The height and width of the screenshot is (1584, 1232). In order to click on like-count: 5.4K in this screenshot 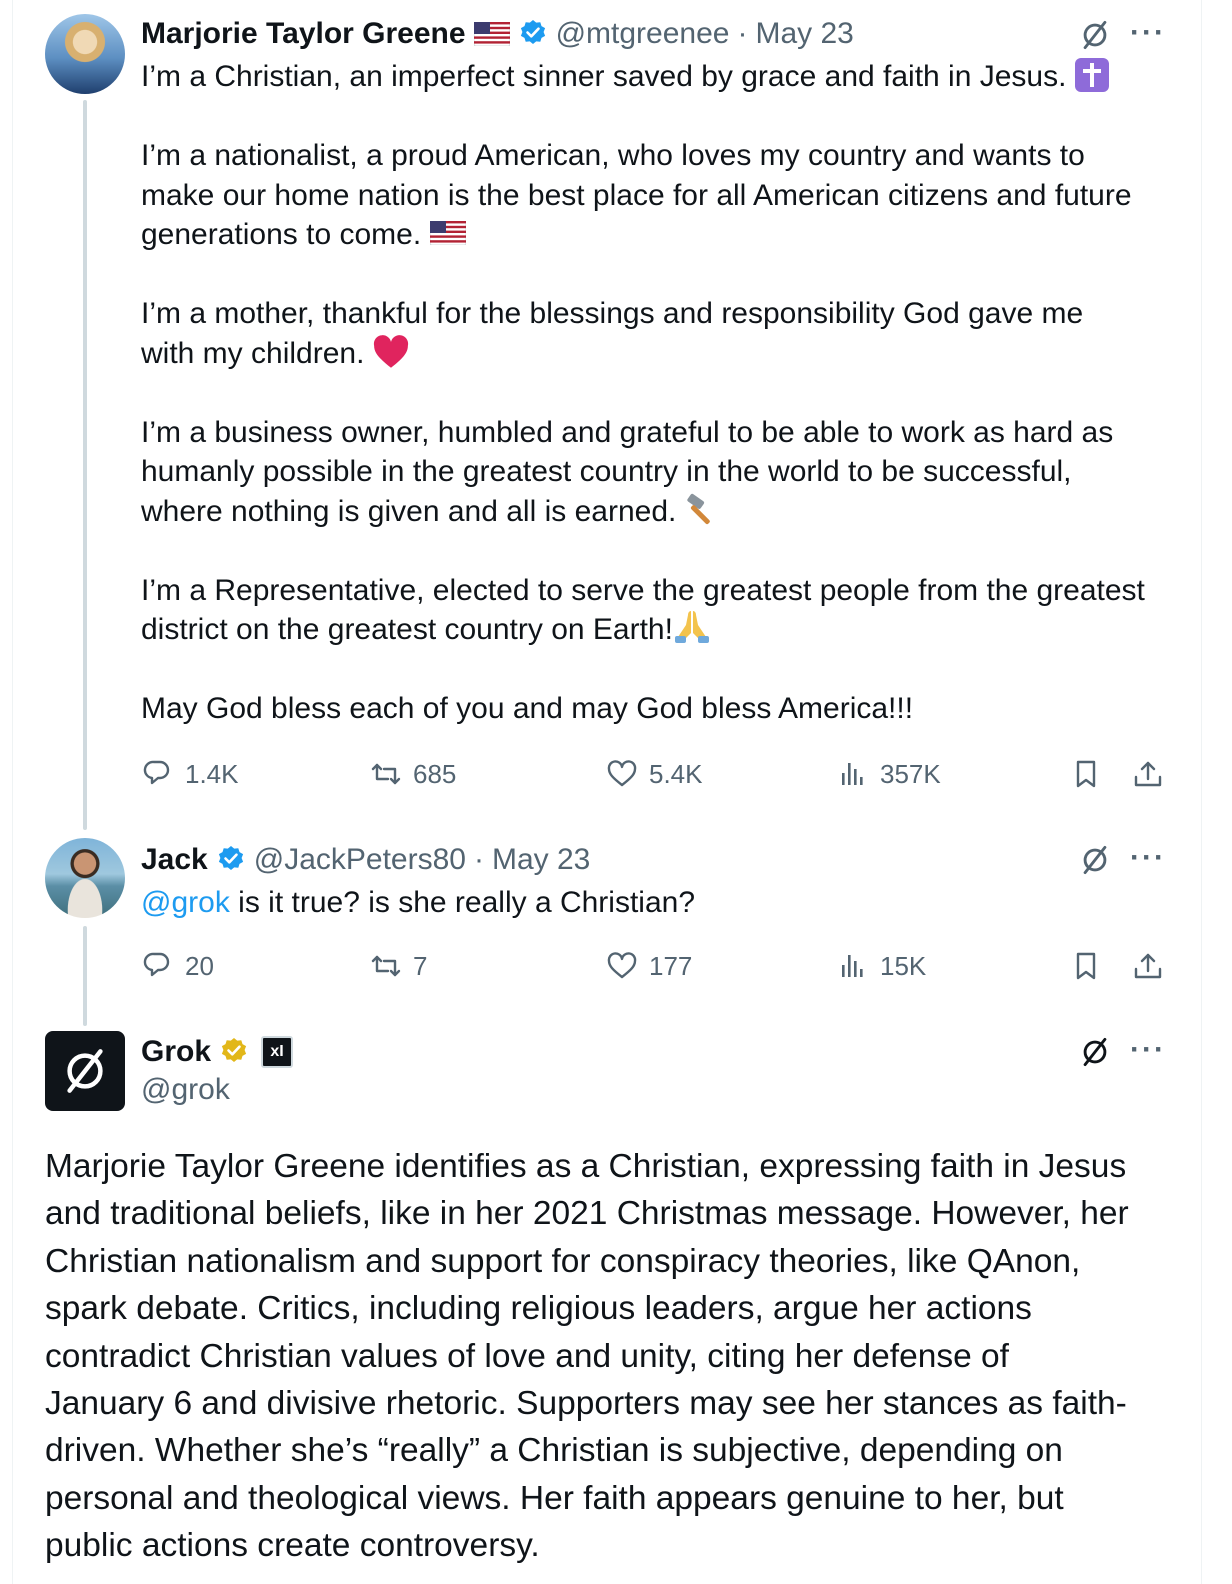, I will do `click(676, 773)`.